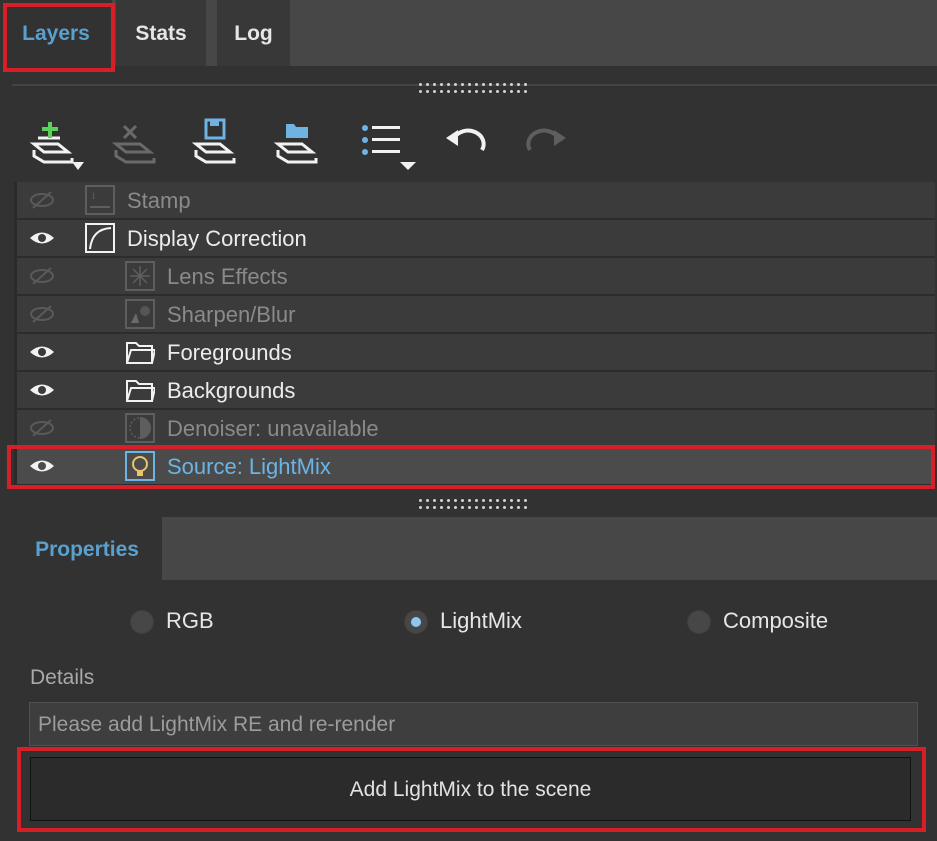 The width and height of the screenshot is (937, 841). What do you see at coordinates (468, 33) in the screenshot?
I see `tab-bar: Layers Stats Log` at bounding box center [468, 33].